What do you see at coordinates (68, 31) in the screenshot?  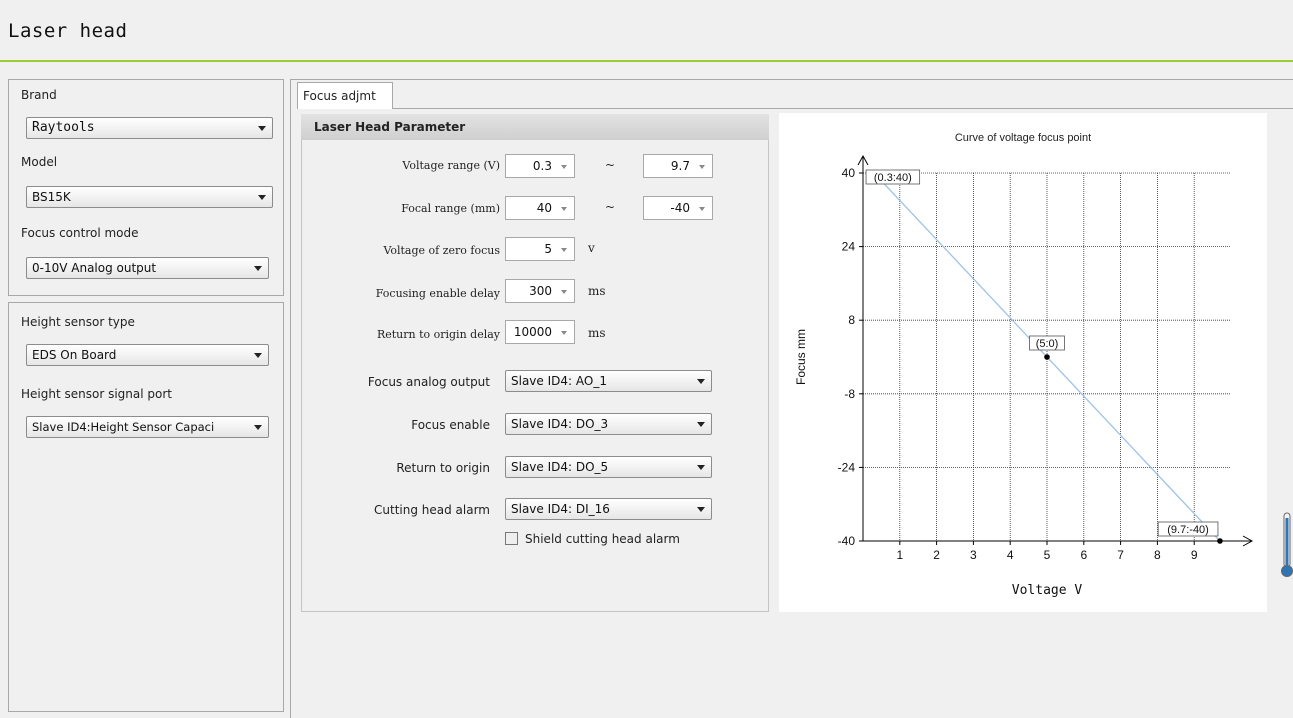 I see `window-title: Laser head` at bounding box center [68, 31].